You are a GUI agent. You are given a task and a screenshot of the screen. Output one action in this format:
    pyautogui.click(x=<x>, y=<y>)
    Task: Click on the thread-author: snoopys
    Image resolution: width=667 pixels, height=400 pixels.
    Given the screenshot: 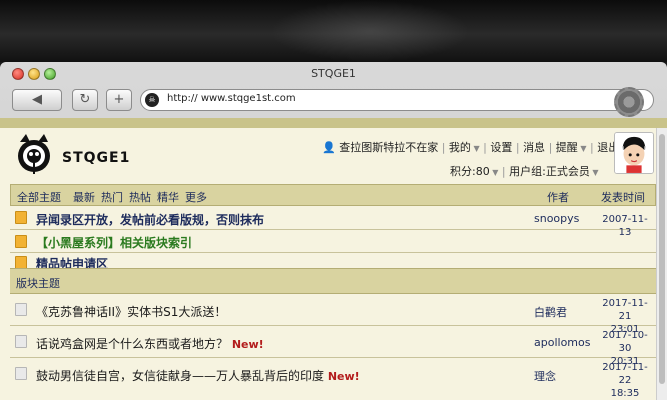 What is the action you would take?
    pyautogui.click(x=556, y=218)
    